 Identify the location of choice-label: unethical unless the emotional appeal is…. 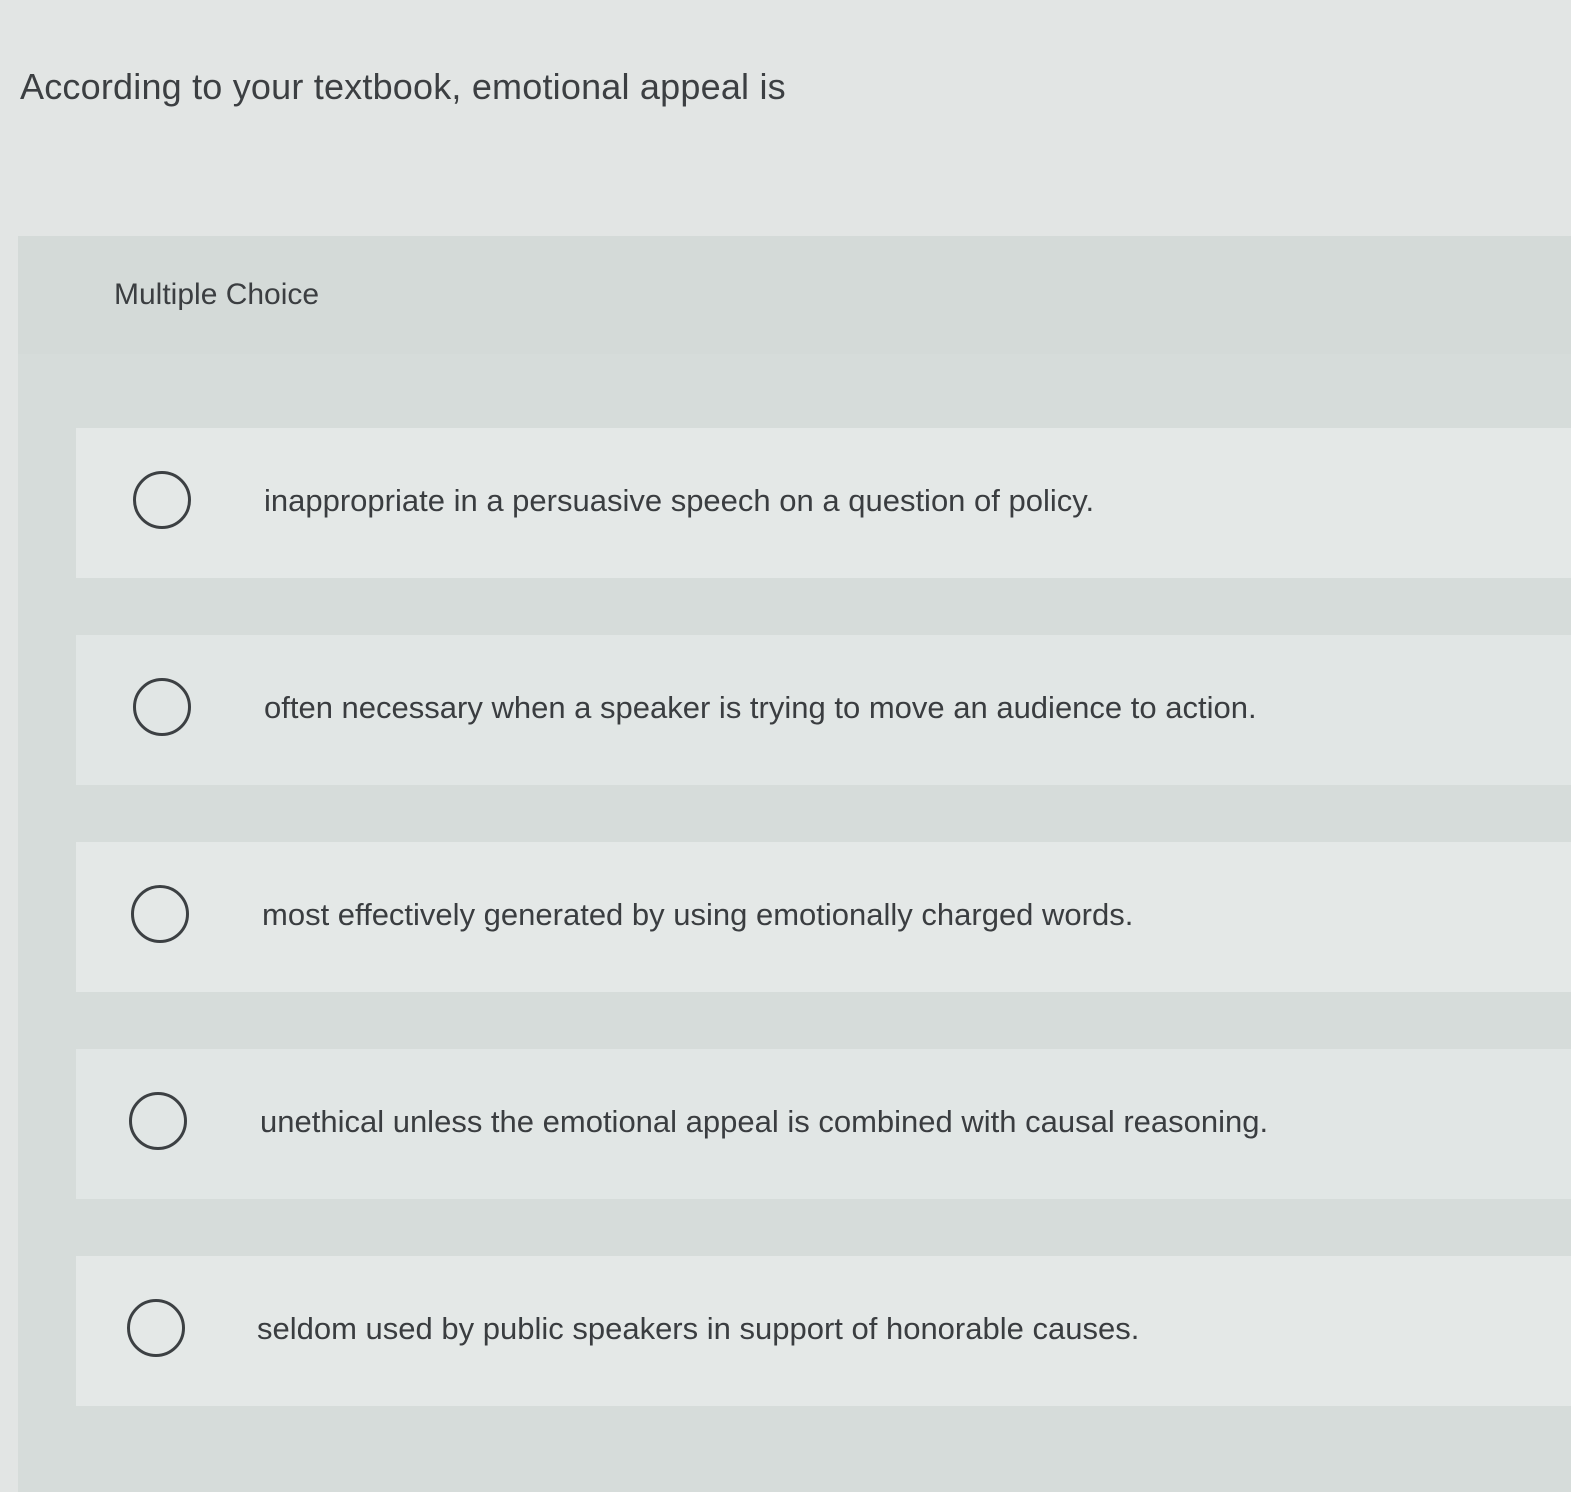
(764, 1122).